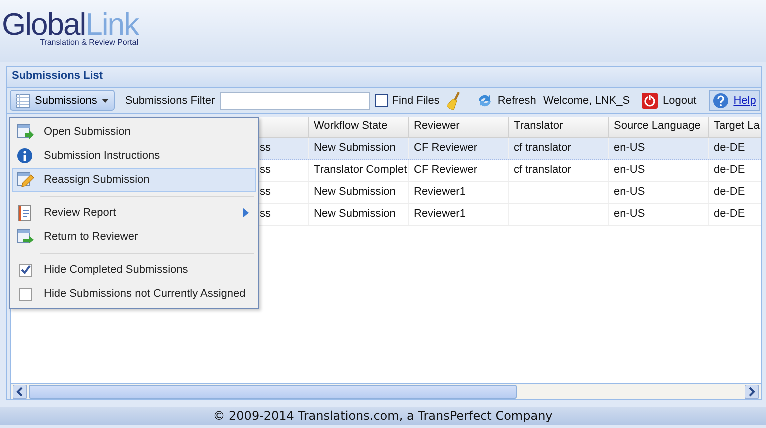 Image resolution: width=766 pixels, height=428 pixels. I want to click on column-header: Target La, so click(735, 127).